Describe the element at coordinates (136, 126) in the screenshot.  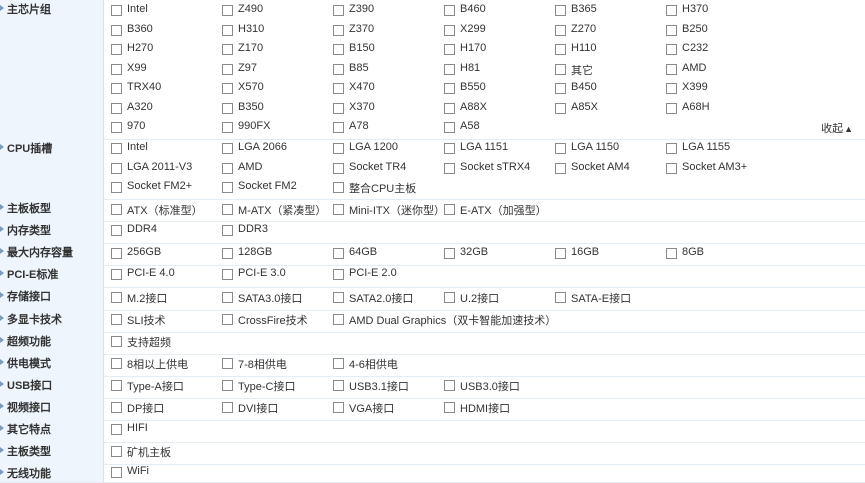
I see `filter-option-label: 970` at that location.